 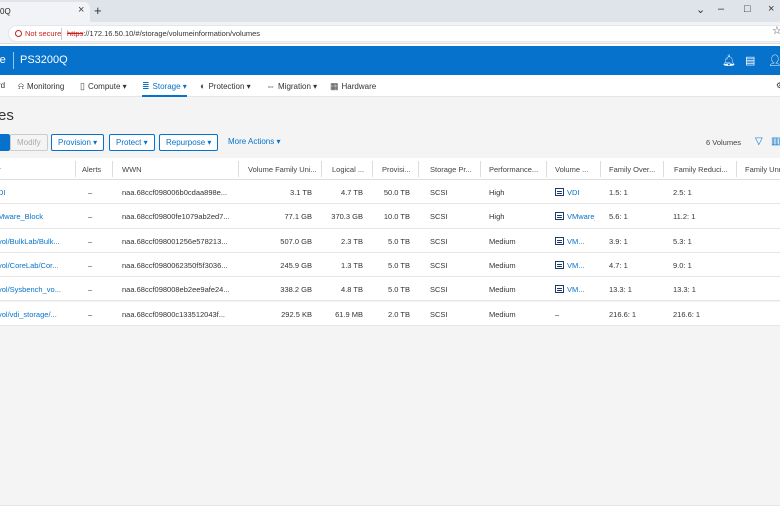 What do you see at coordinates (29, 142) in the screenshot?
I see `modify-button: Modify` at bounding box center [29, 142].